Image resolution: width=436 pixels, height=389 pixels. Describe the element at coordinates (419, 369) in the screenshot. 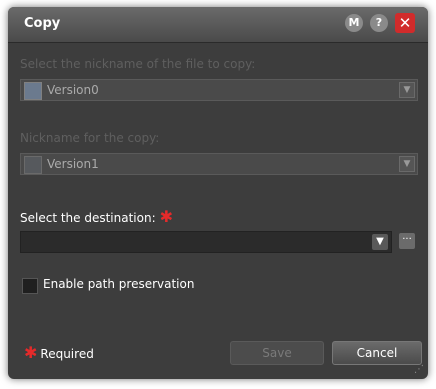

I see `resize-grip-icon: ⋰` at that location.